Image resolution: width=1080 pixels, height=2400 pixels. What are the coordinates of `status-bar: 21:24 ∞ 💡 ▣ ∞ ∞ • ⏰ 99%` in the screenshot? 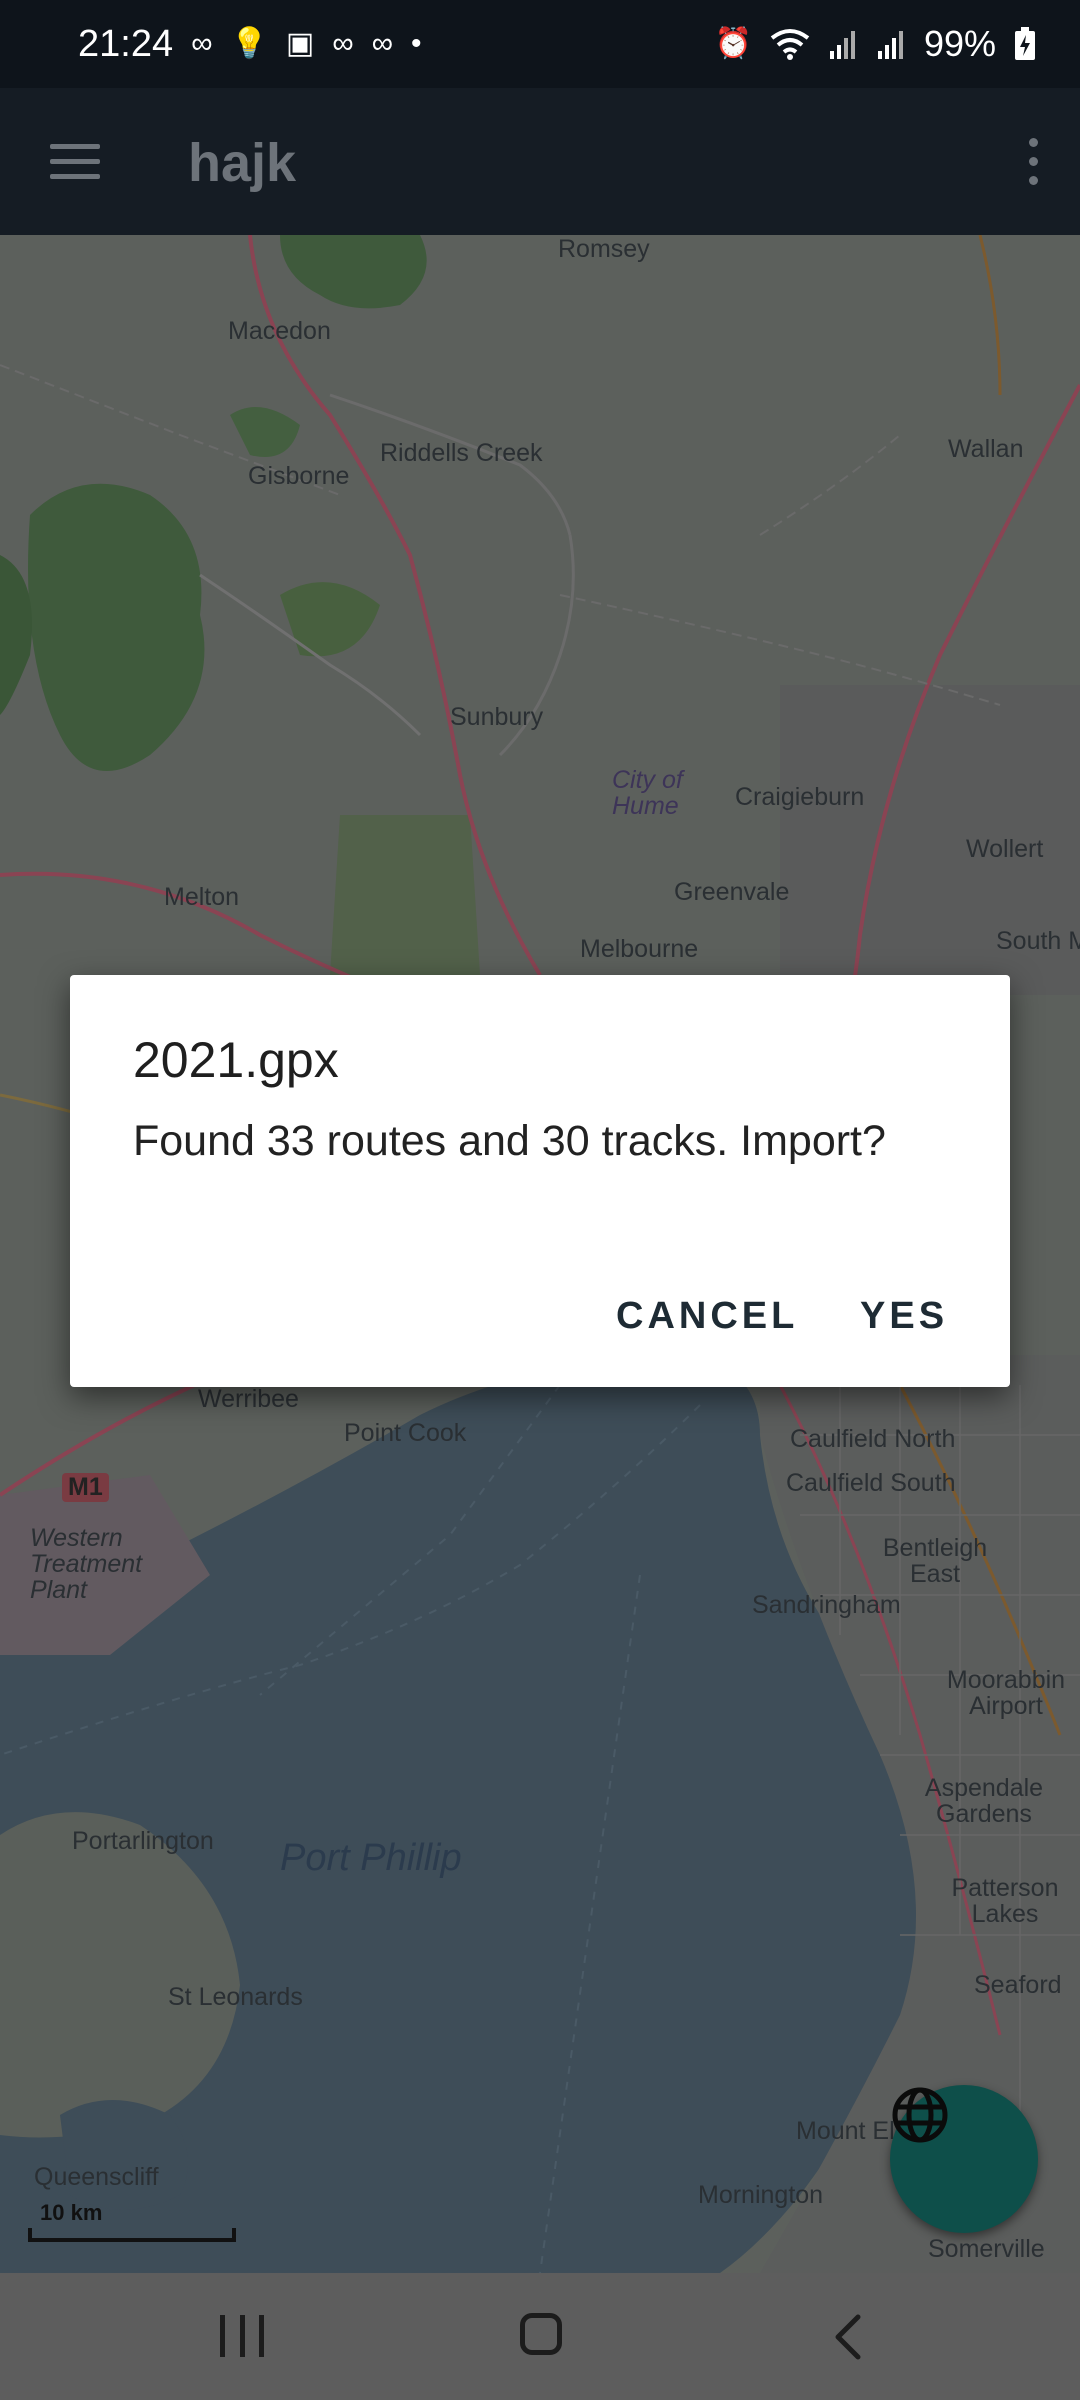 It's located at (540, 44).